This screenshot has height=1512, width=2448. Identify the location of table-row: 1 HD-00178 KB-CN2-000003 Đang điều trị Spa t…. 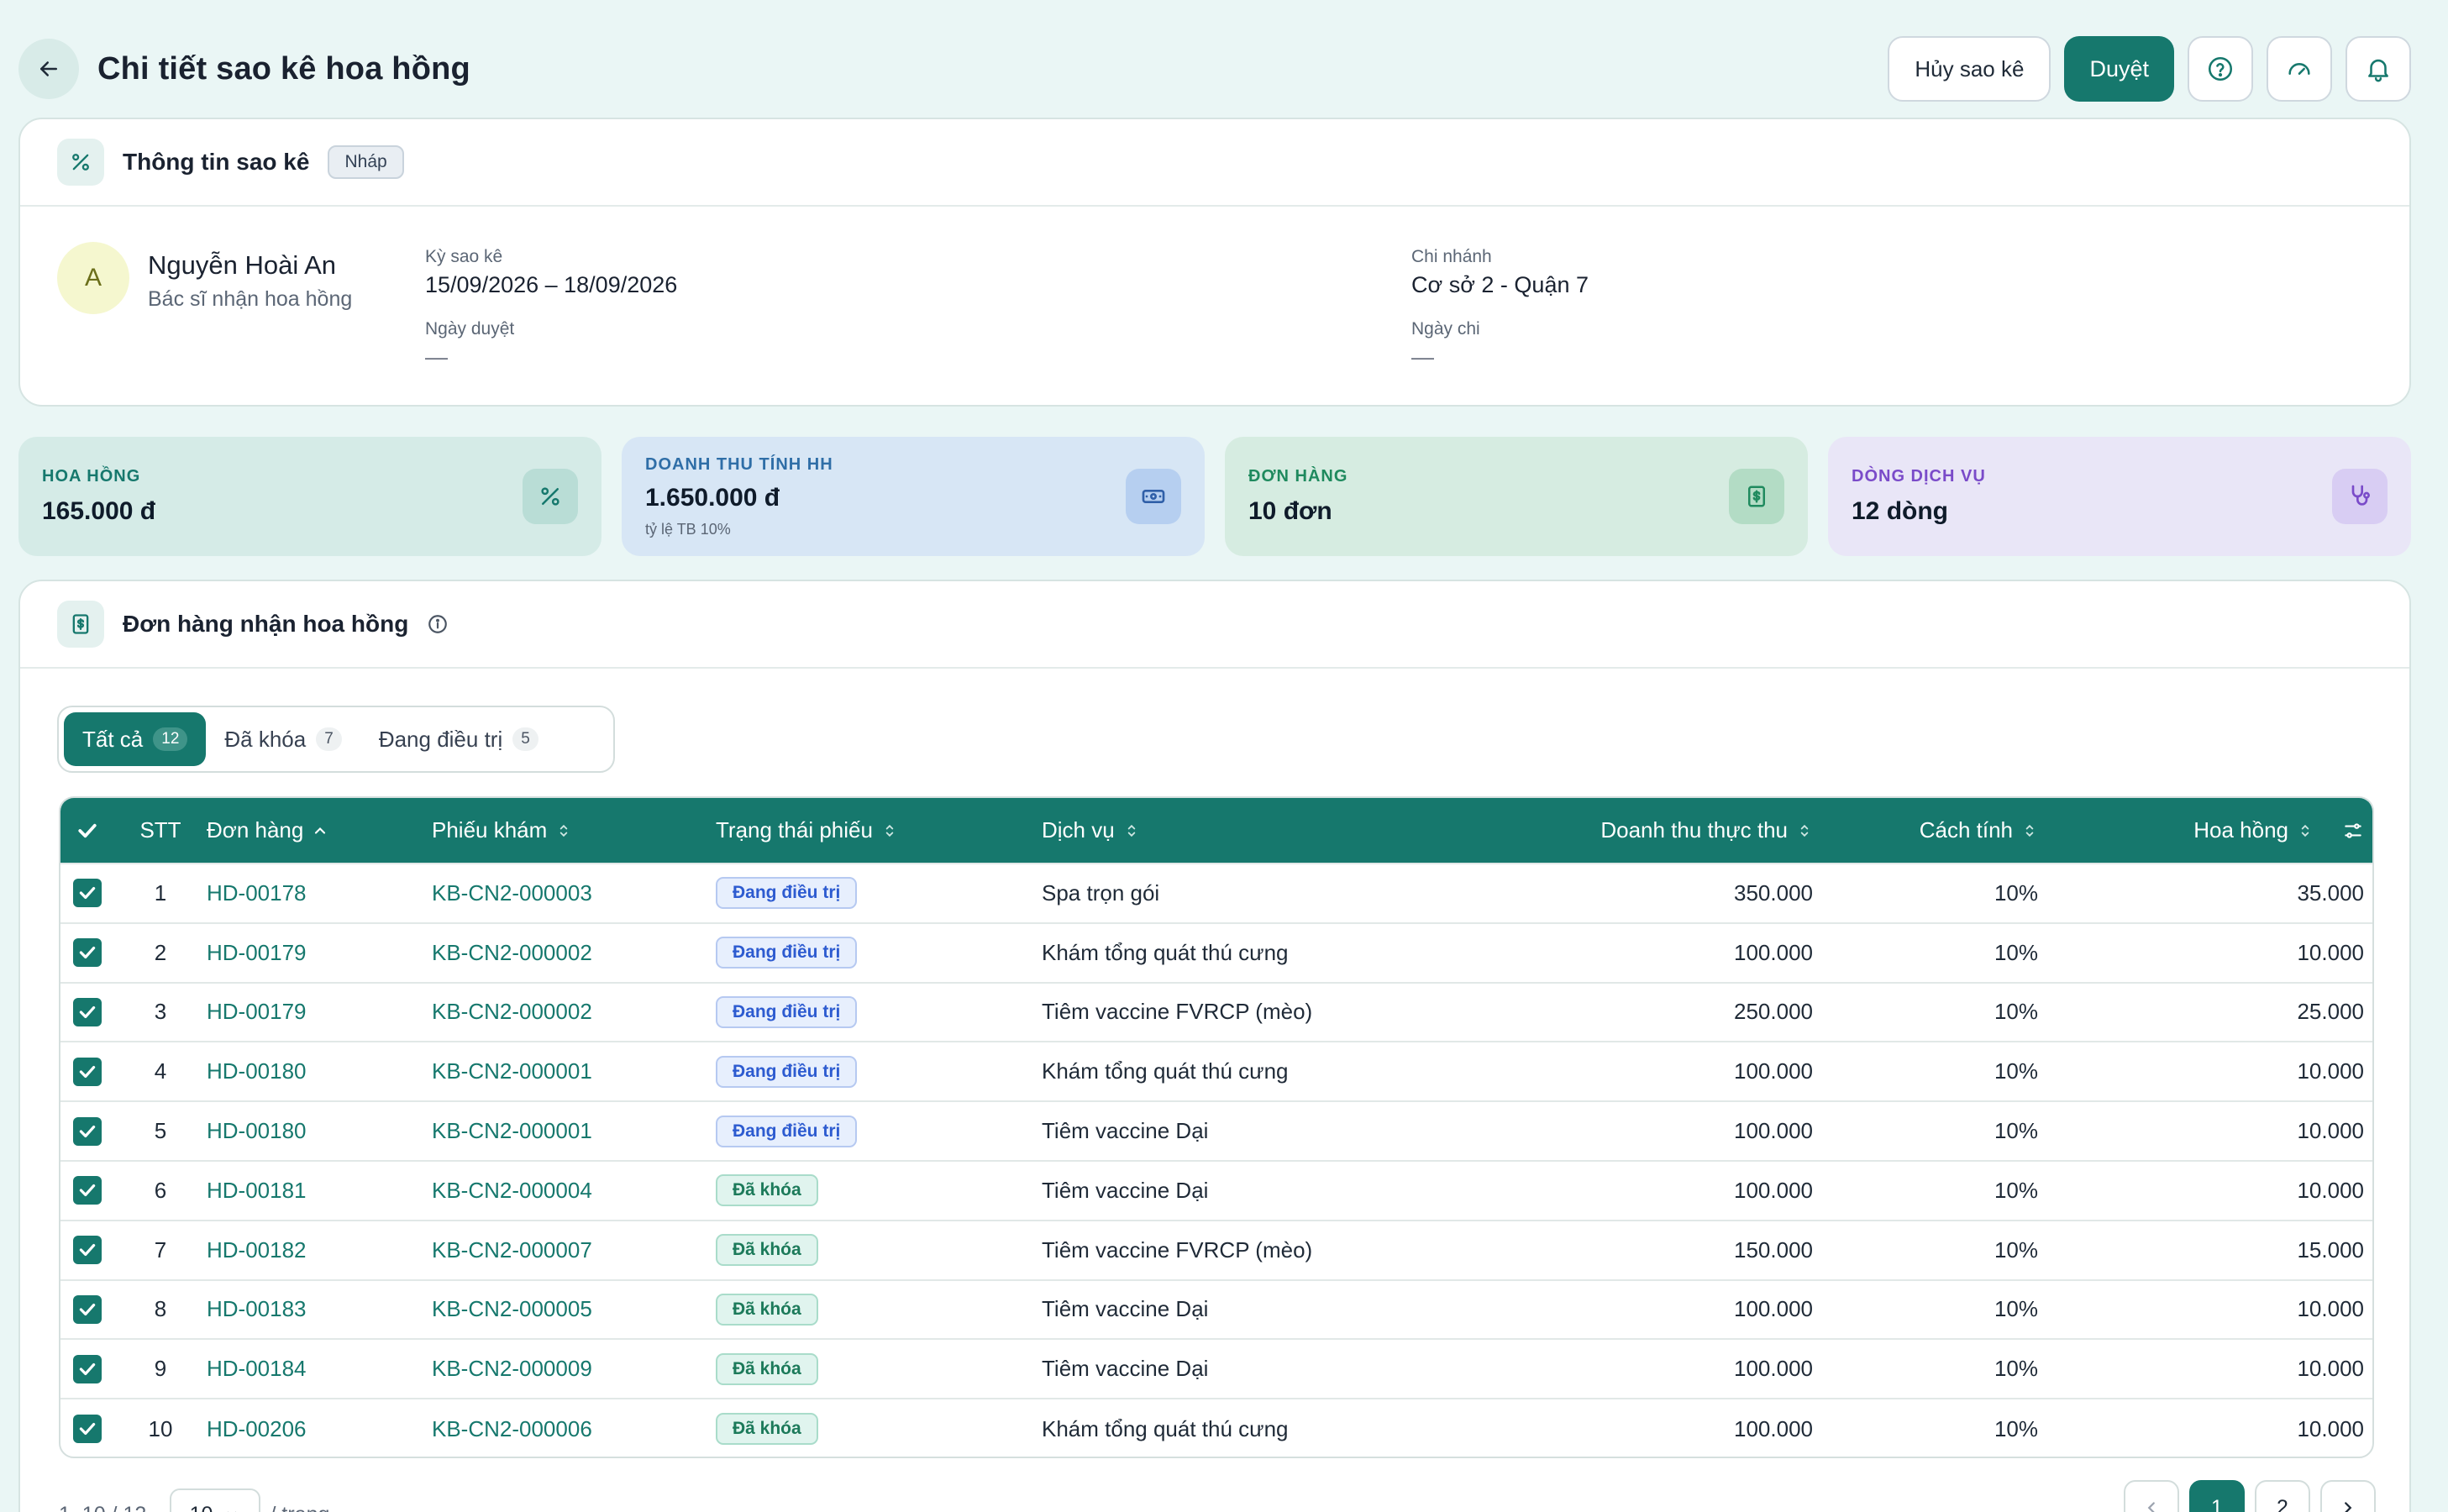
(1216, 893).